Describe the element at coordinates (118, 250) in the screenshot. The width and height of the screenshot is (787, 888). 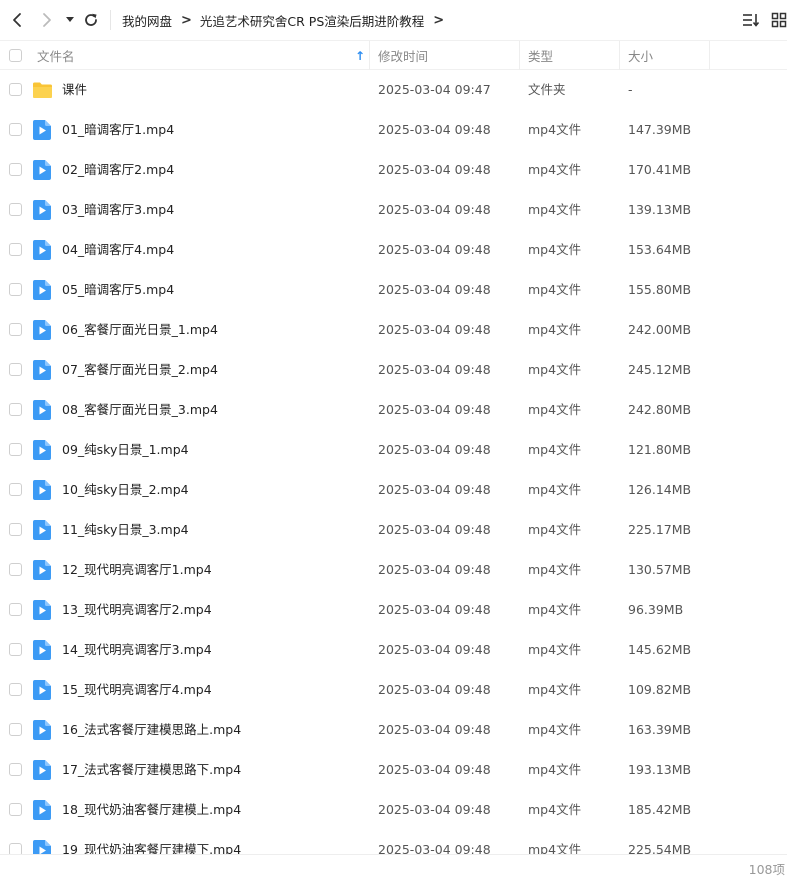
I see `file-name: 04_暗调客厅4.mp4` at that location.